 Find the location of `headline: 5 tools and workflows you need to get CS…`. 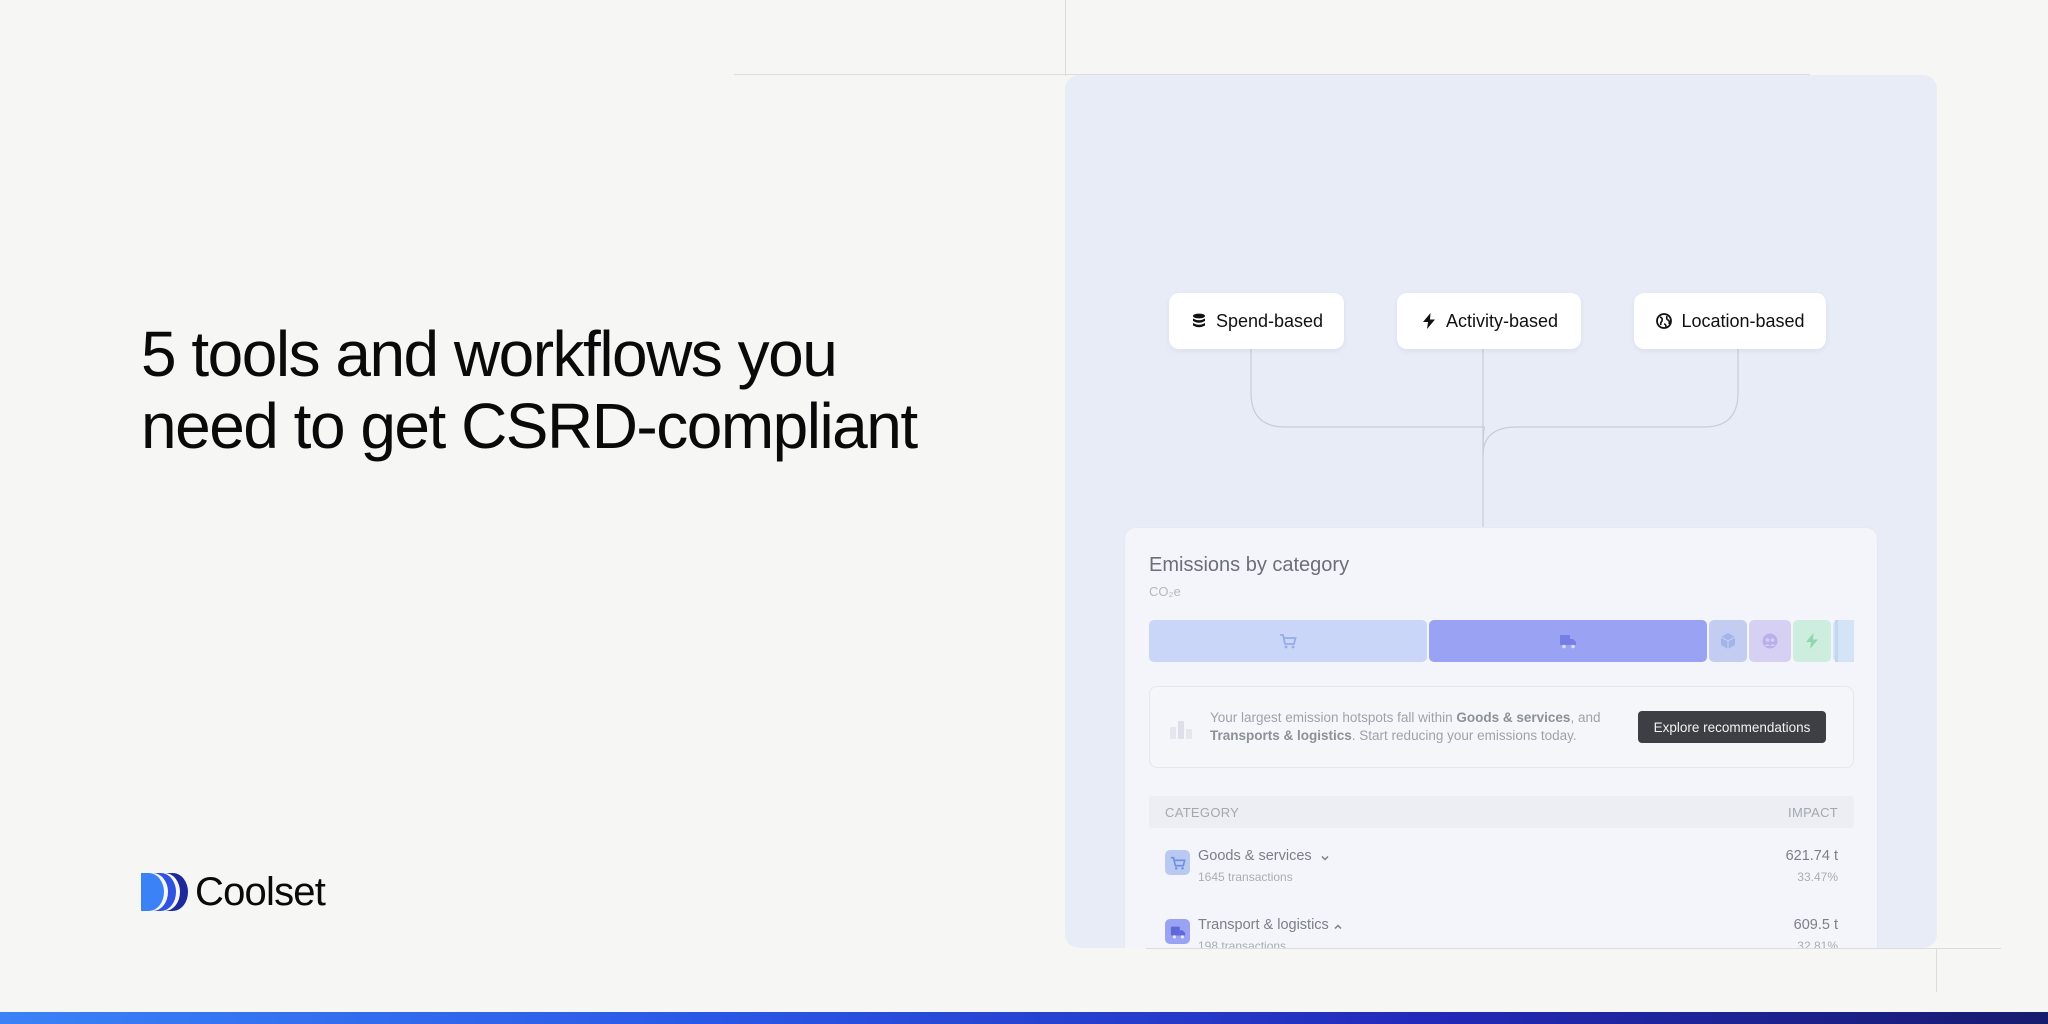

headline: 5 tools and workflows you need to get CS… is located at coordinates (529, 390).